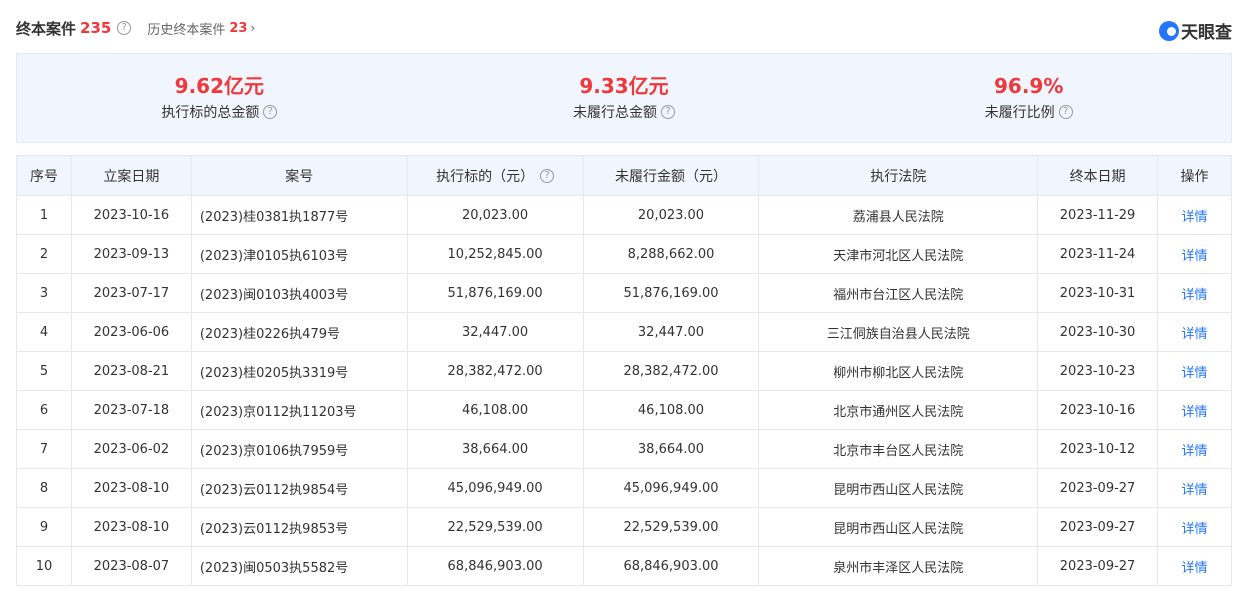 This screenshot has width=1246, height=602. I want to click on section-title: 终本案件, so click(46, 28).